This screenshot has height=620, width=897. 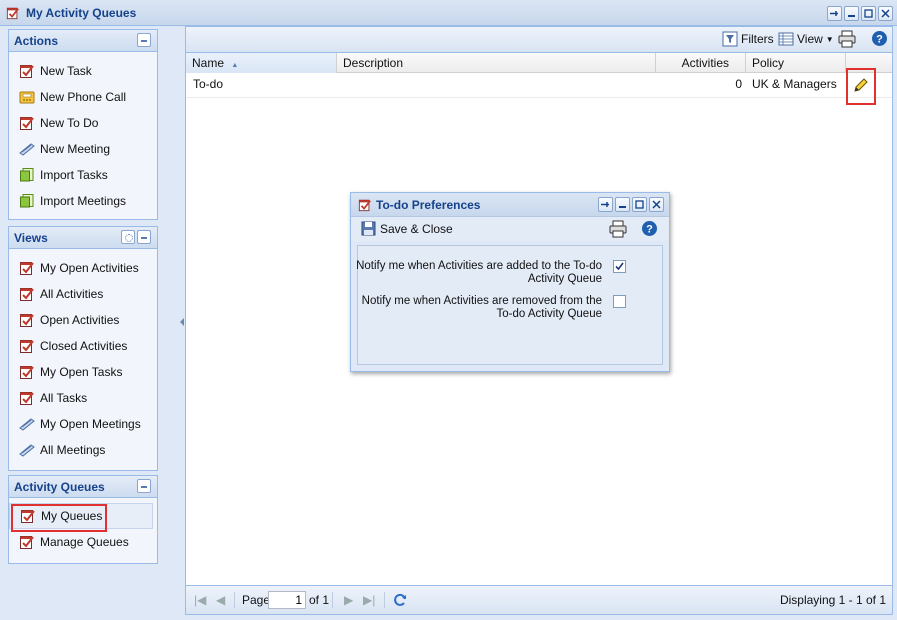 What do you see at coordinates (786, 39) in the screenshot?
I see `grid-view-icon` at bounding box center [786, 39].